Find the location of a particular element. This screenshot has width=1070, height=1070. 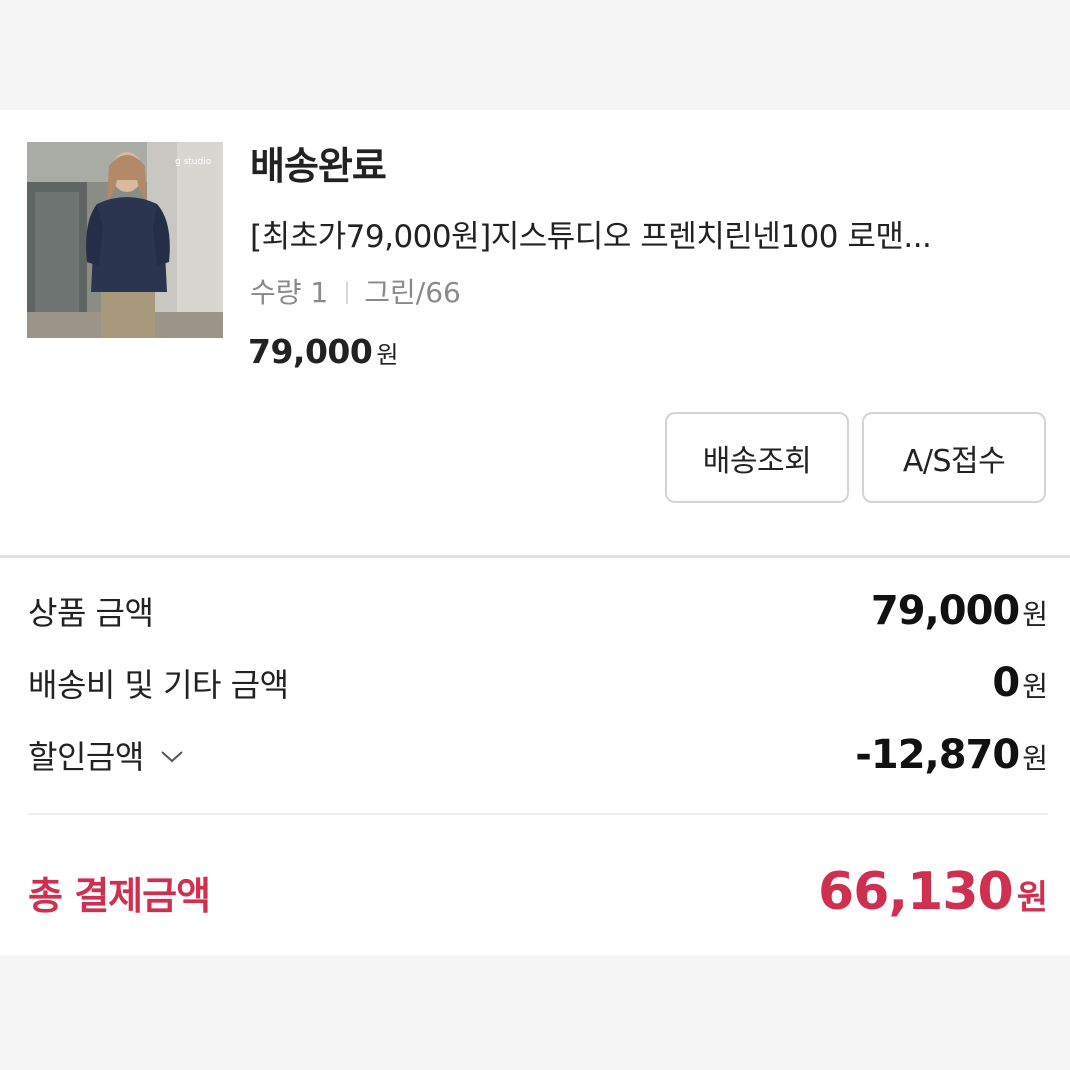

product-photo-icon: g studio is located at coordinates (125, 240).